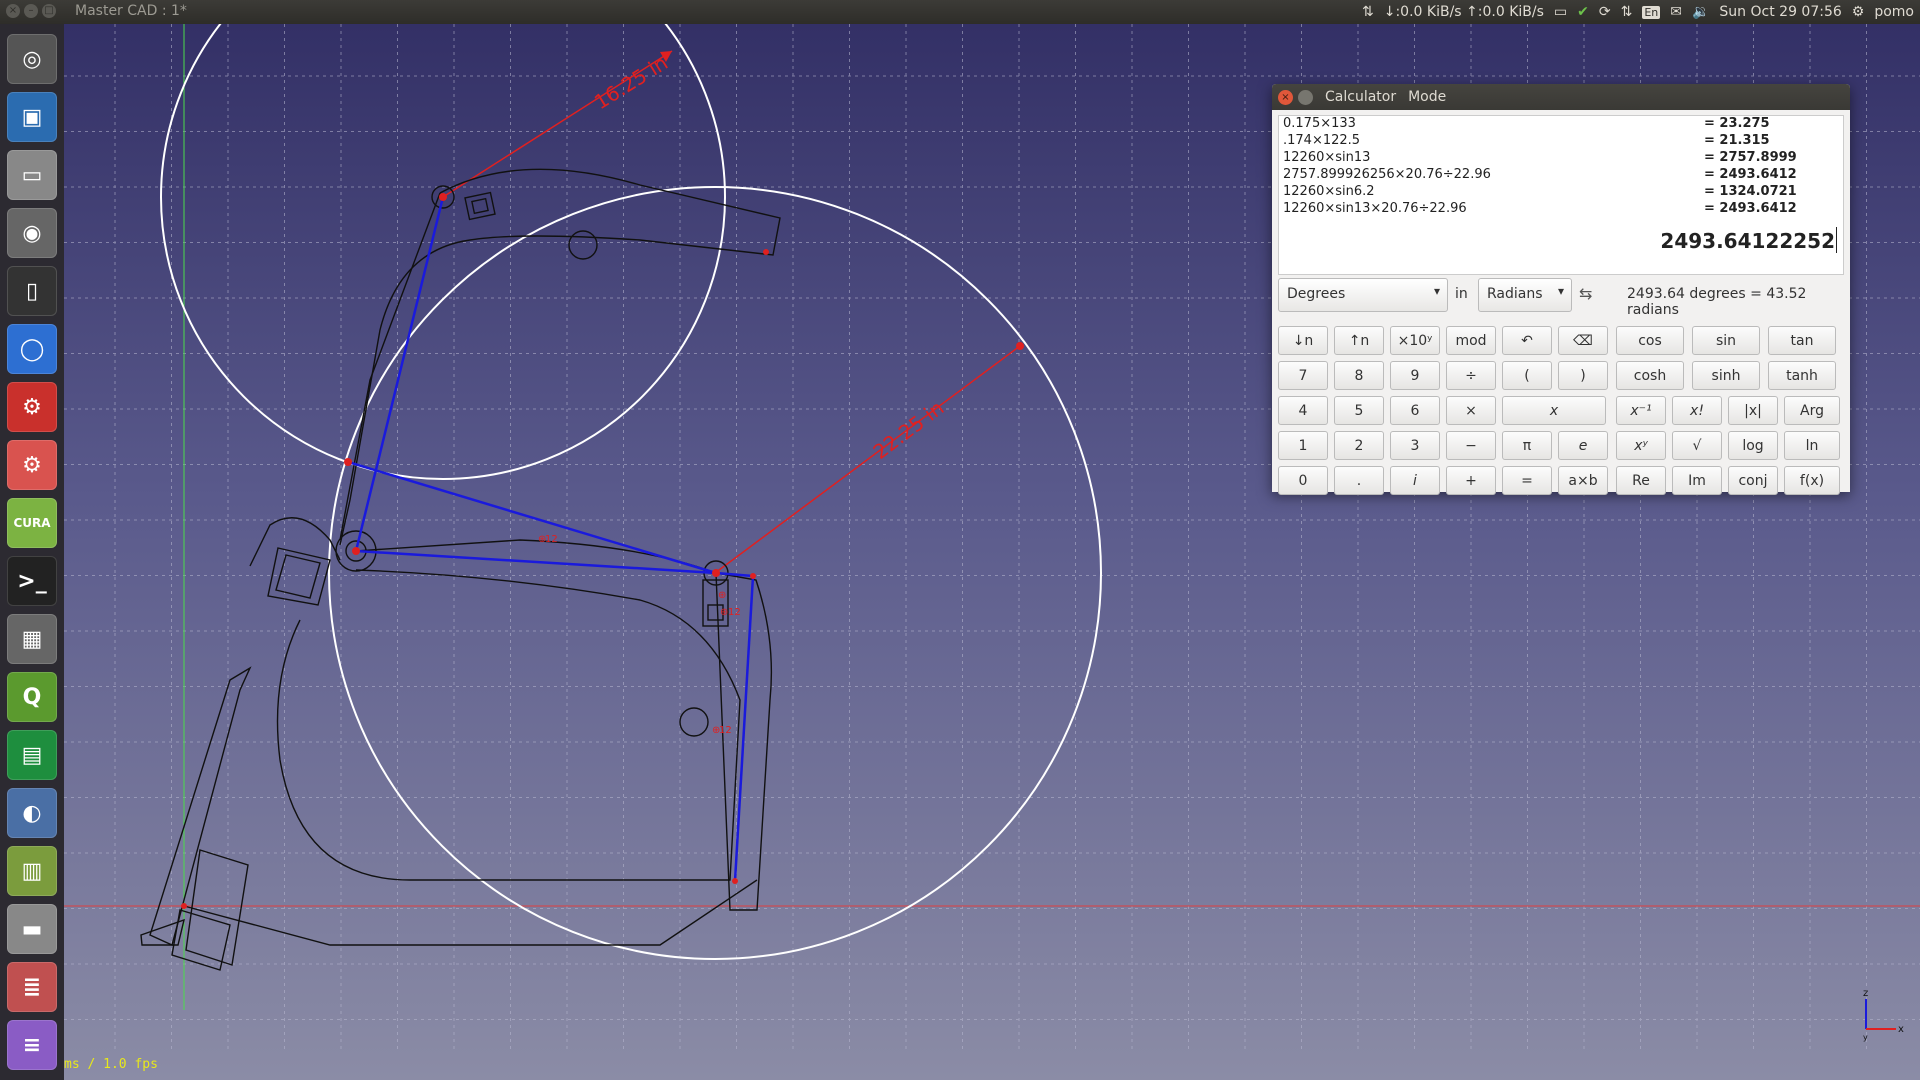  Describe the element at coordinates (1605, 12) in the screenshot. I see `sync-icon: ⟳` at that location.